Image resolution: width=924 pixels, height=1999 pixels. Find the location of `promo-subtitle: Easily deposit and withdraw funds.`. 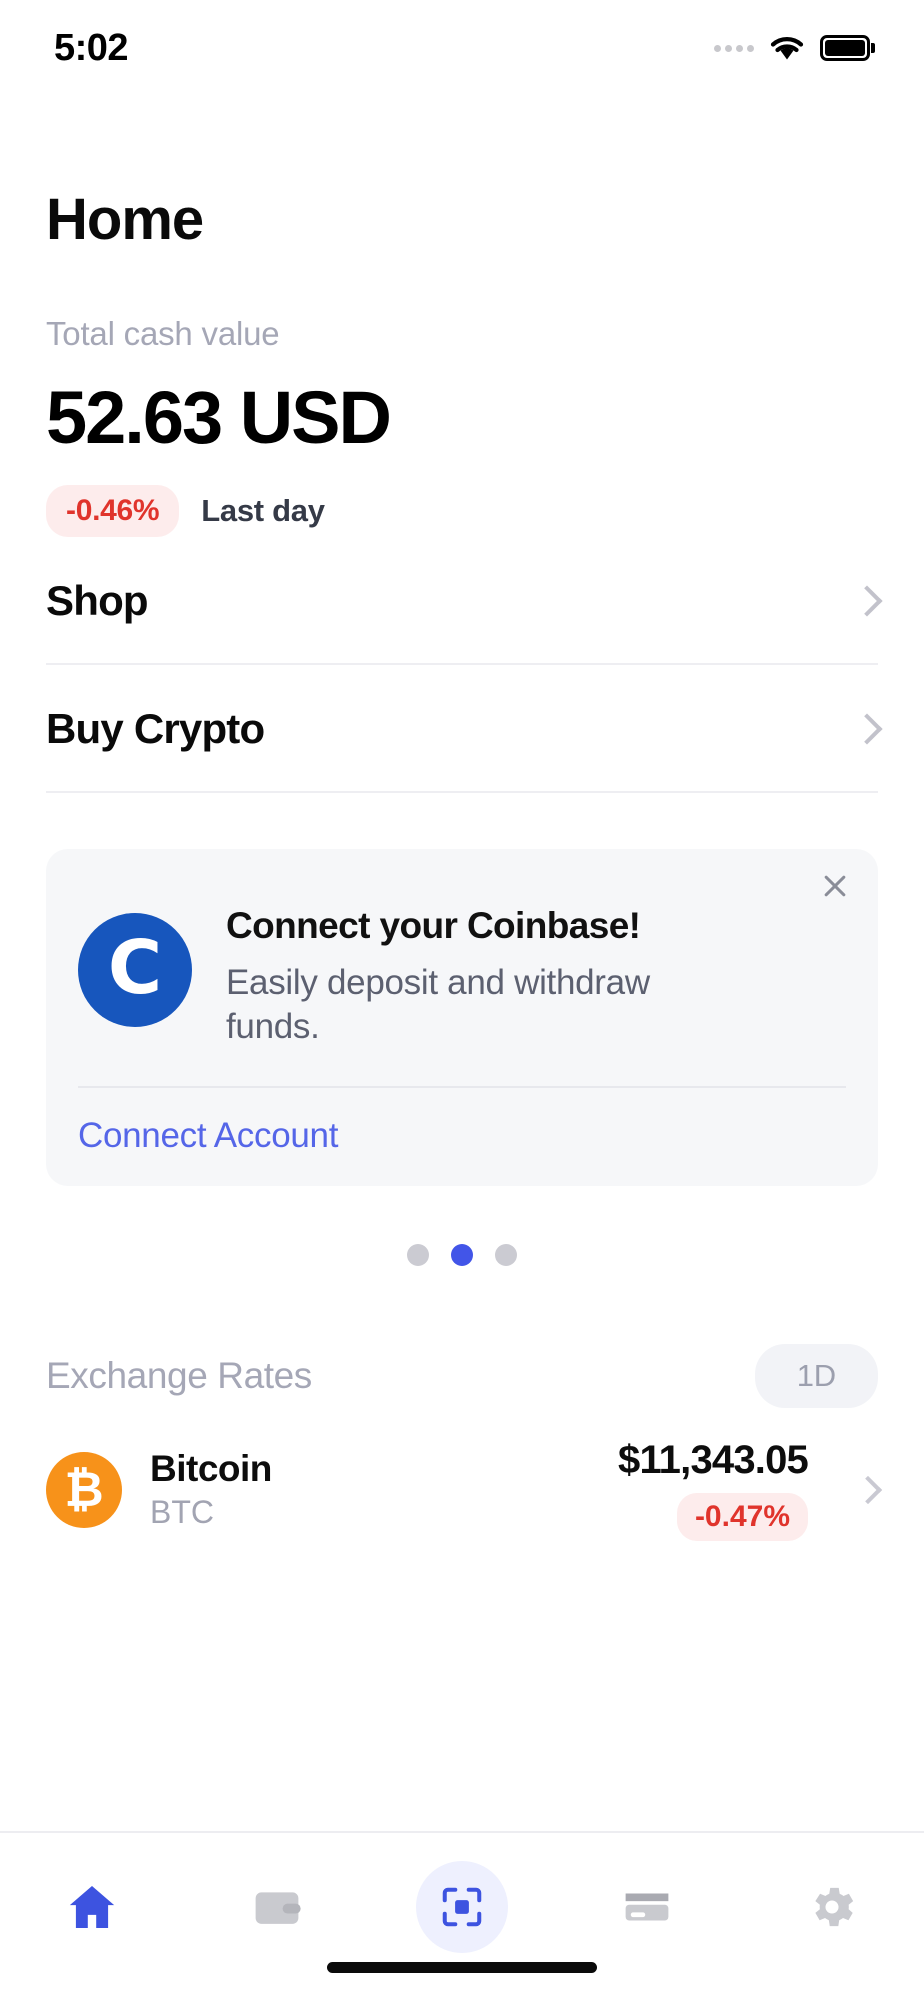

promo-subtitle: Easily deposit and withdraw funds. is located at coordinates (438, 1004).